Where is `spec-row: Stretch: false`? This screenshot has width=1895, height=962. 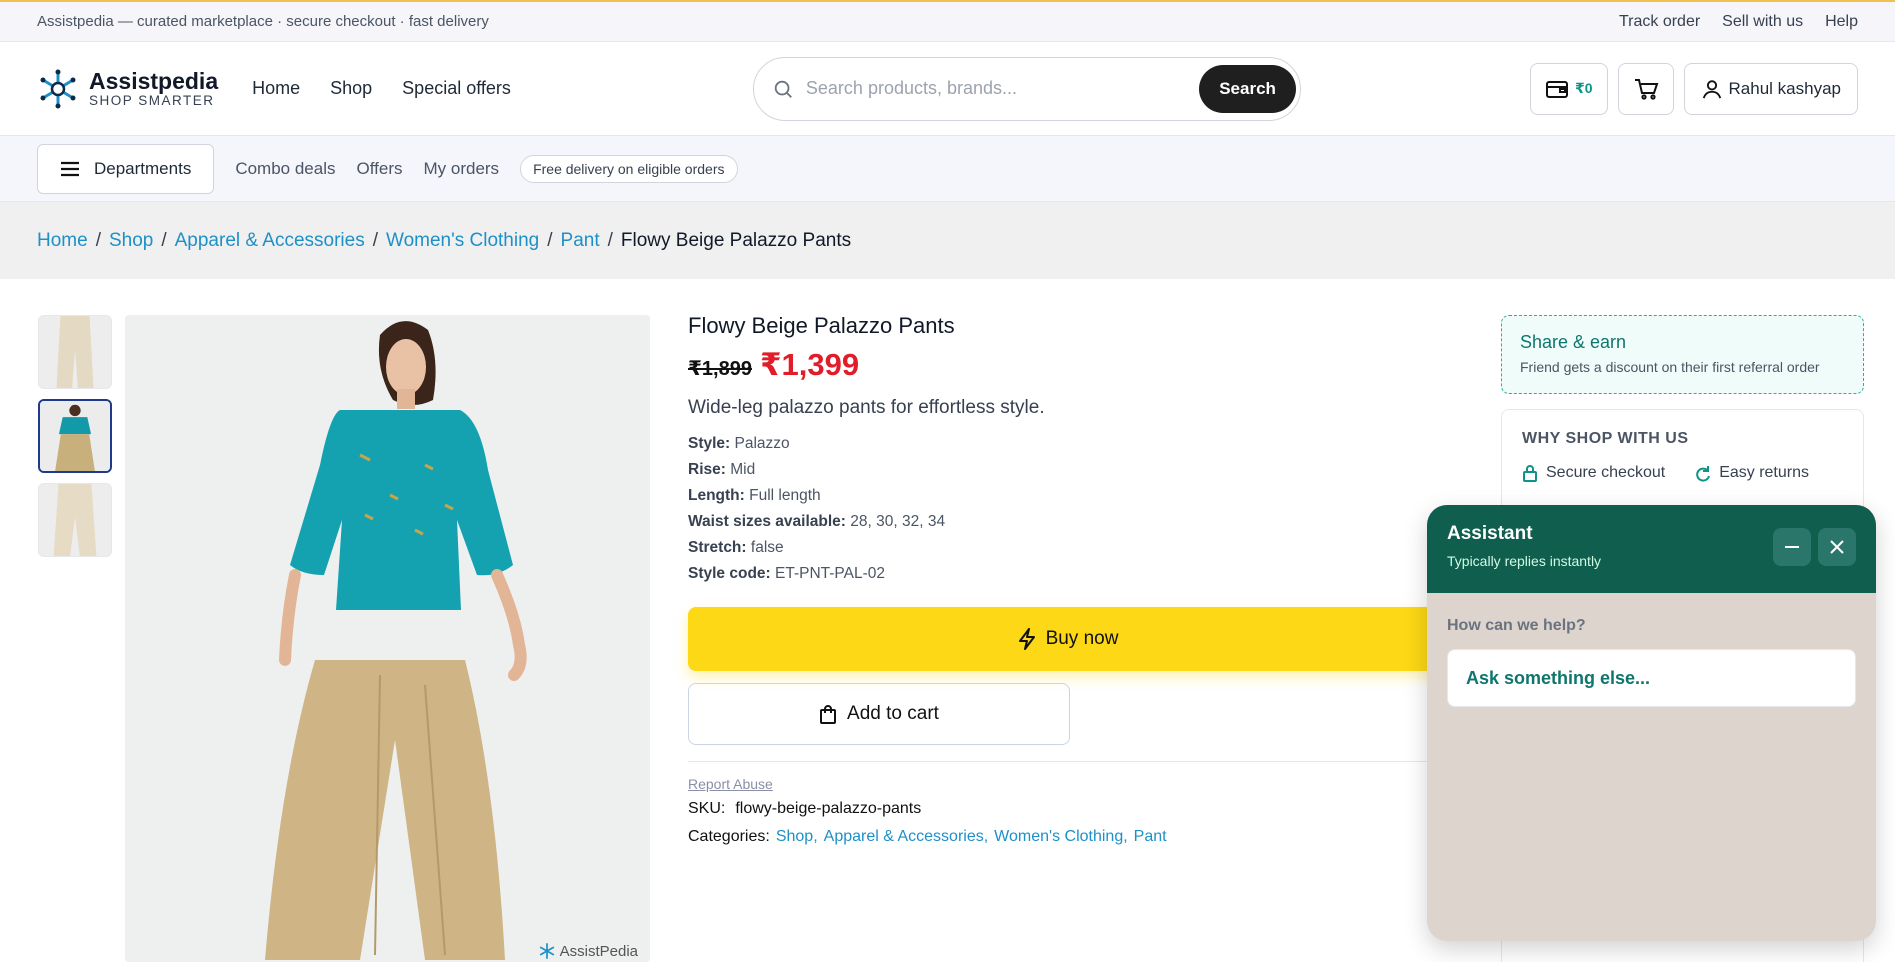 spec-row: Stretch: false is located at coordinates (736, 547).